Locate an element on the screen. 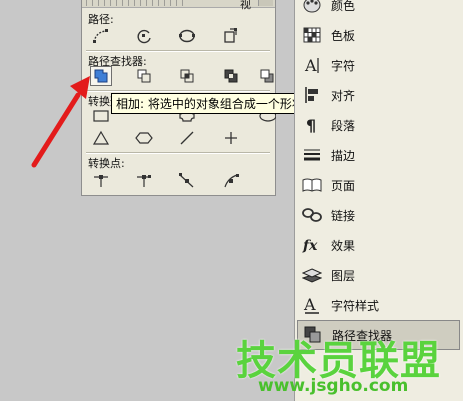  character-icon: A is located at coordinates (312, 65).